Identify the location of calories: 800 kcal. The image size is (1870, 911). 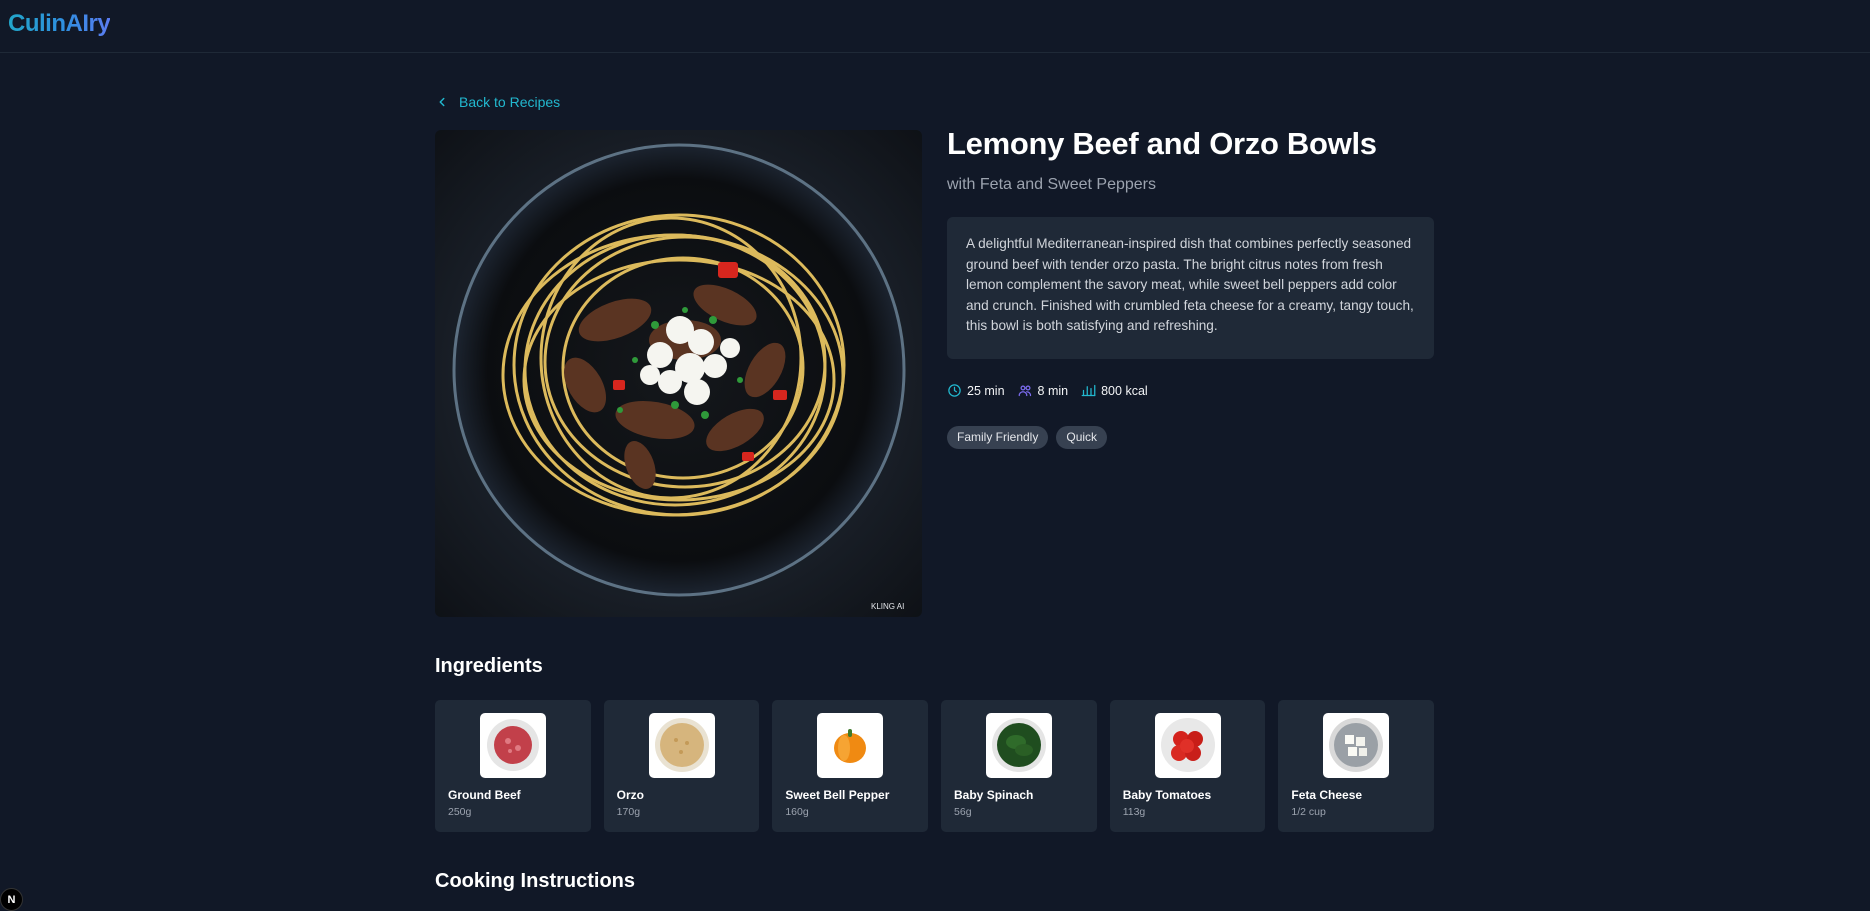
(1114, 390).